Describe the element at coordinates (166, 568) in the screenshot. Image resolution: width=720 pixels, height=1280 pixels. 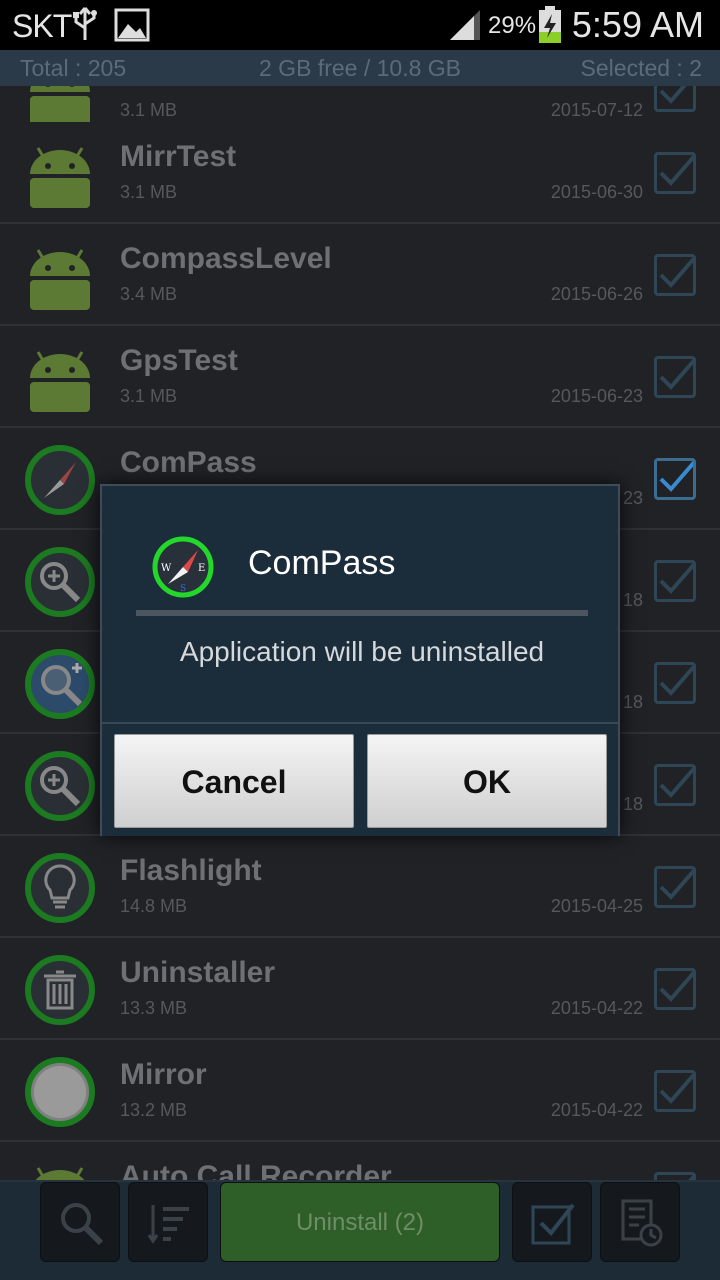
I see `svg-text: W` at that location.